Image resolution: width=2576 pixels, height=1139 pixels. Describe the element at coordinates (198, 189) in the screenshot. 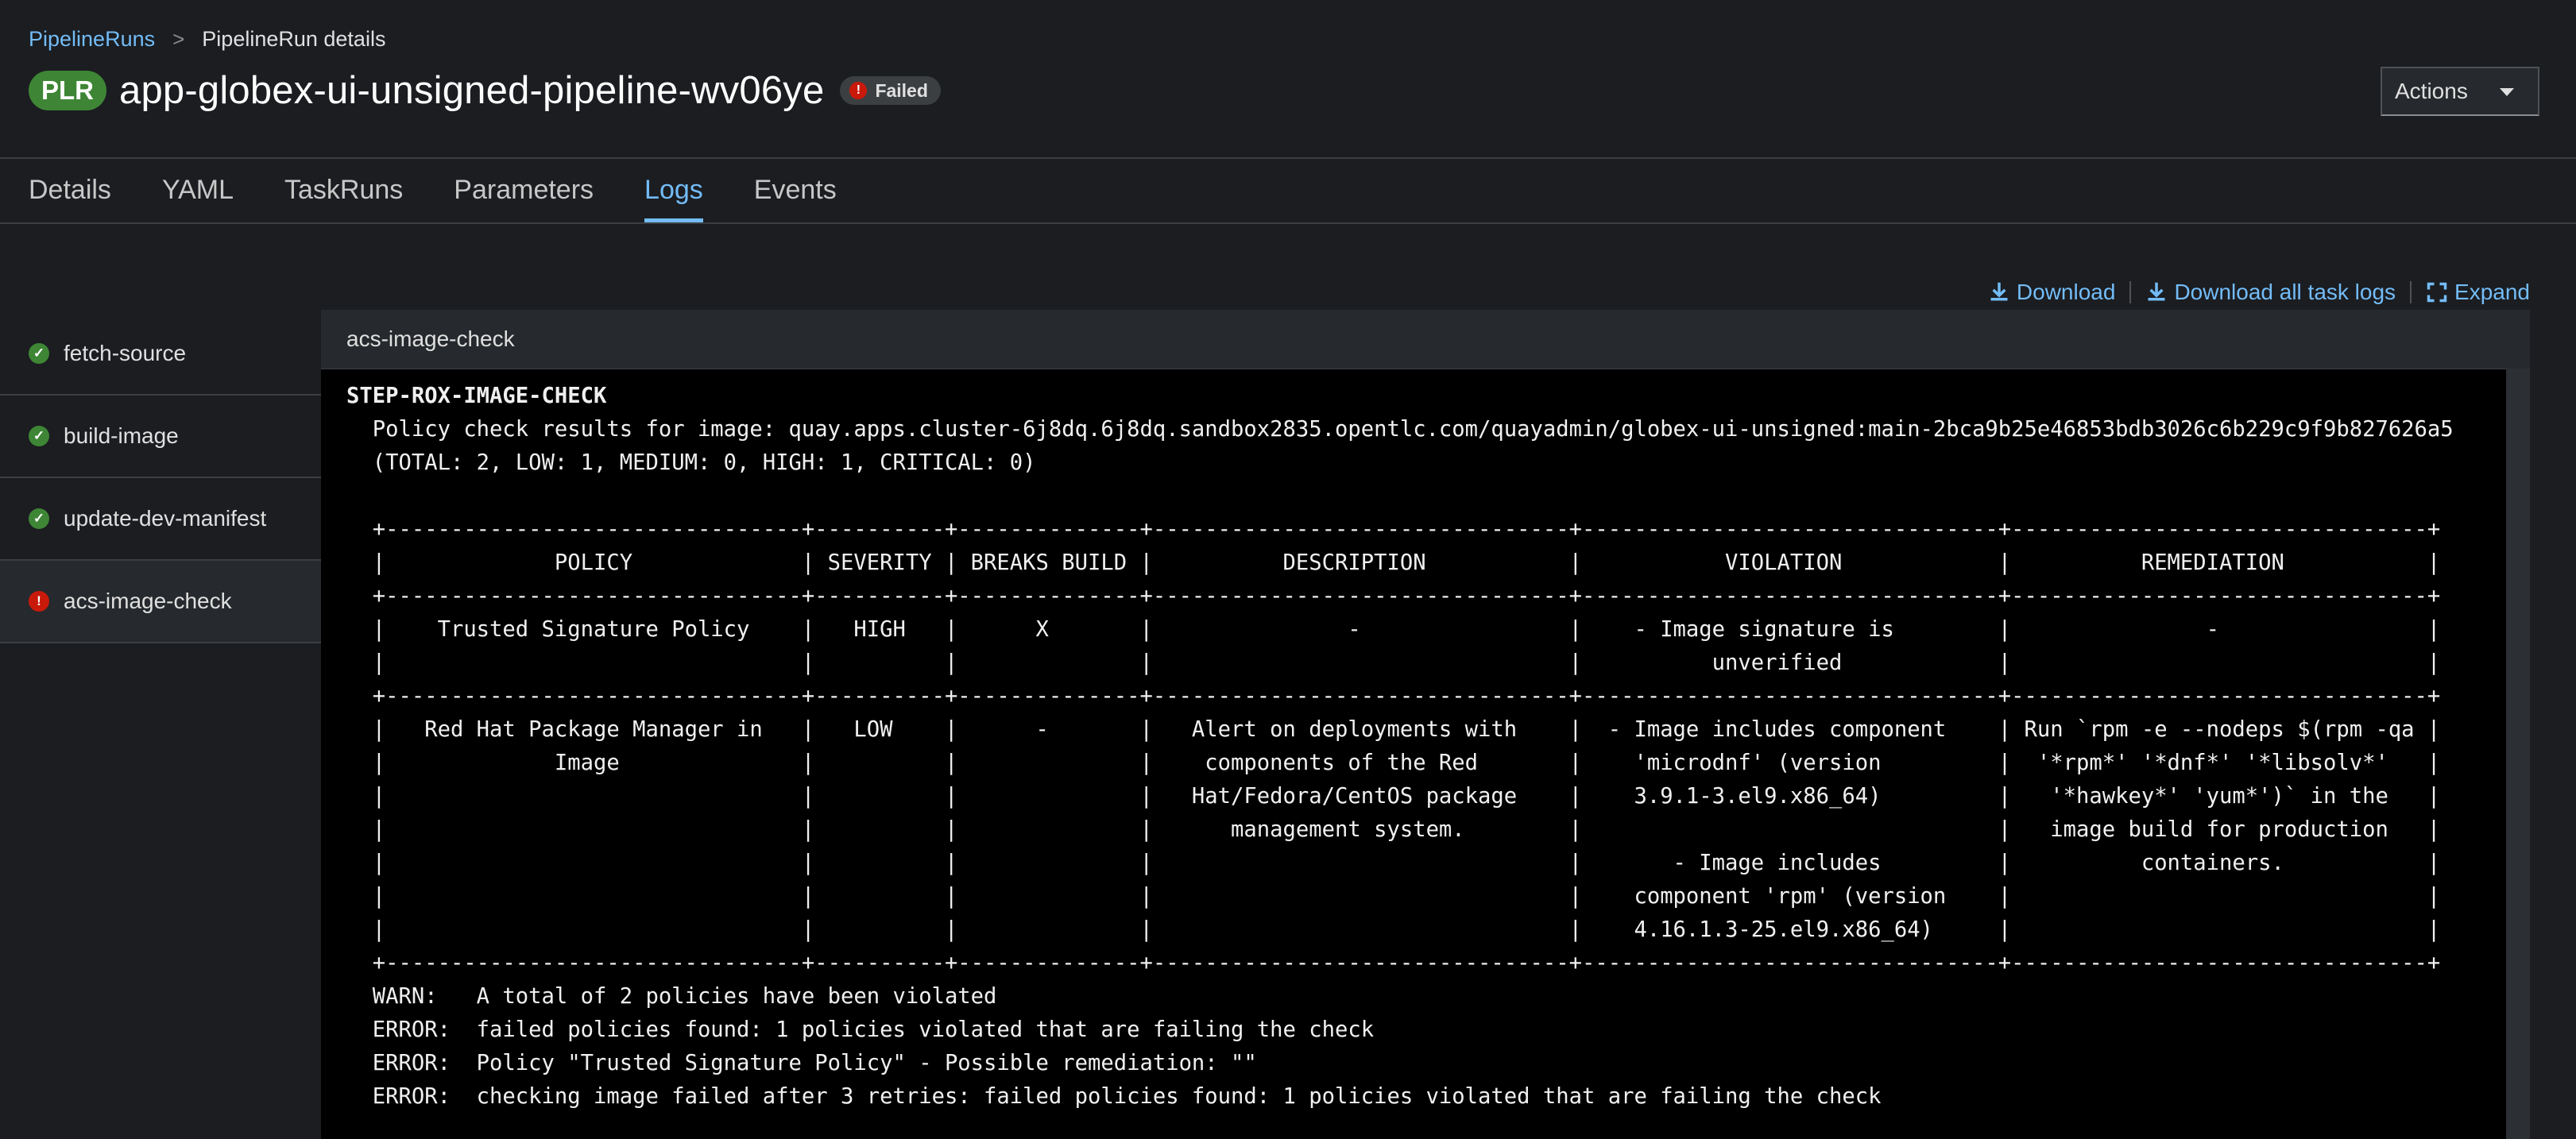

I see `tab-yaml: YAML` at that location.